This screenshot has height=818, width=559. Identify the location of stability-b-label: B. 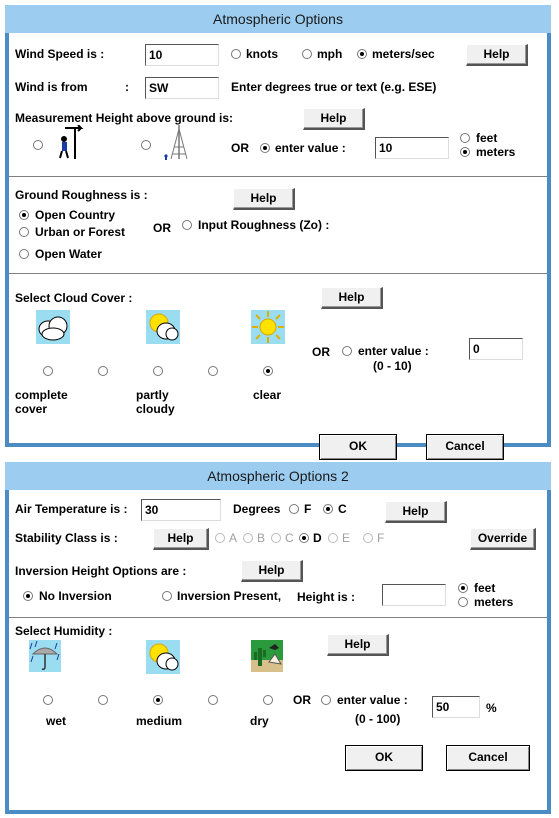
(261, 538).